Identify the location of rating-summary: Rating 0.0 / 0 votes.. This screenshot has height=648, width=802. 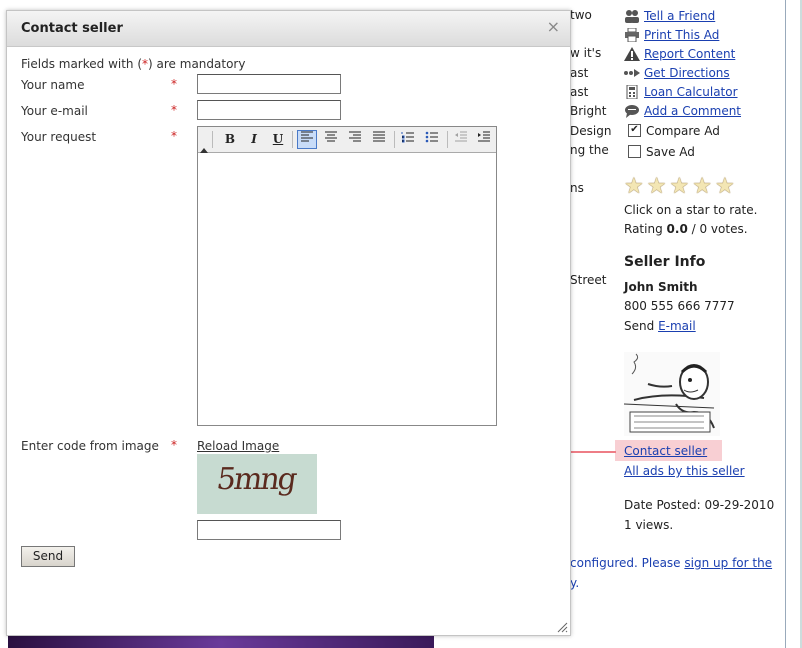
(686, 229).